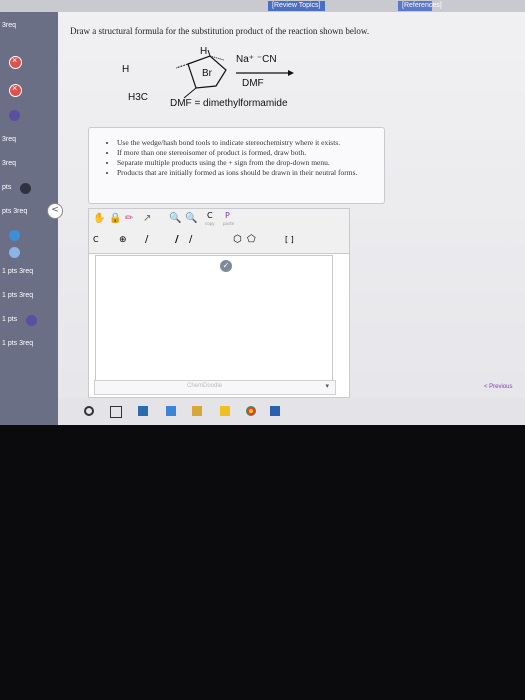 The height and width of the screenshot is (700, 525). What do you see at coordinates (177, 239) in the screenshot?
I see `wedge-bond-icon: /` at bounding box center [177, 239].